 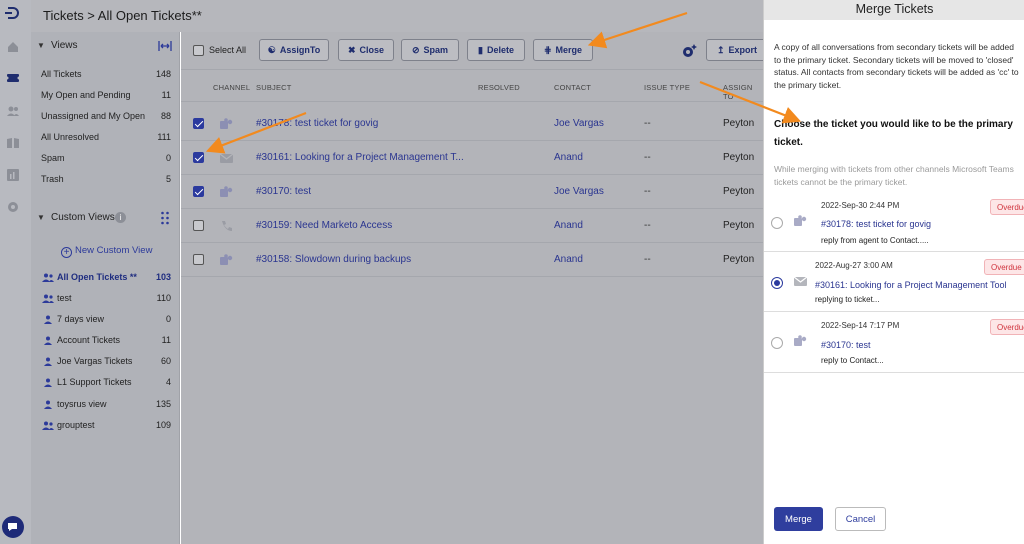 What do you see at coordinates (800, 281) in the screenshot?
I see `email-icon` at bounding box center [800, 281].